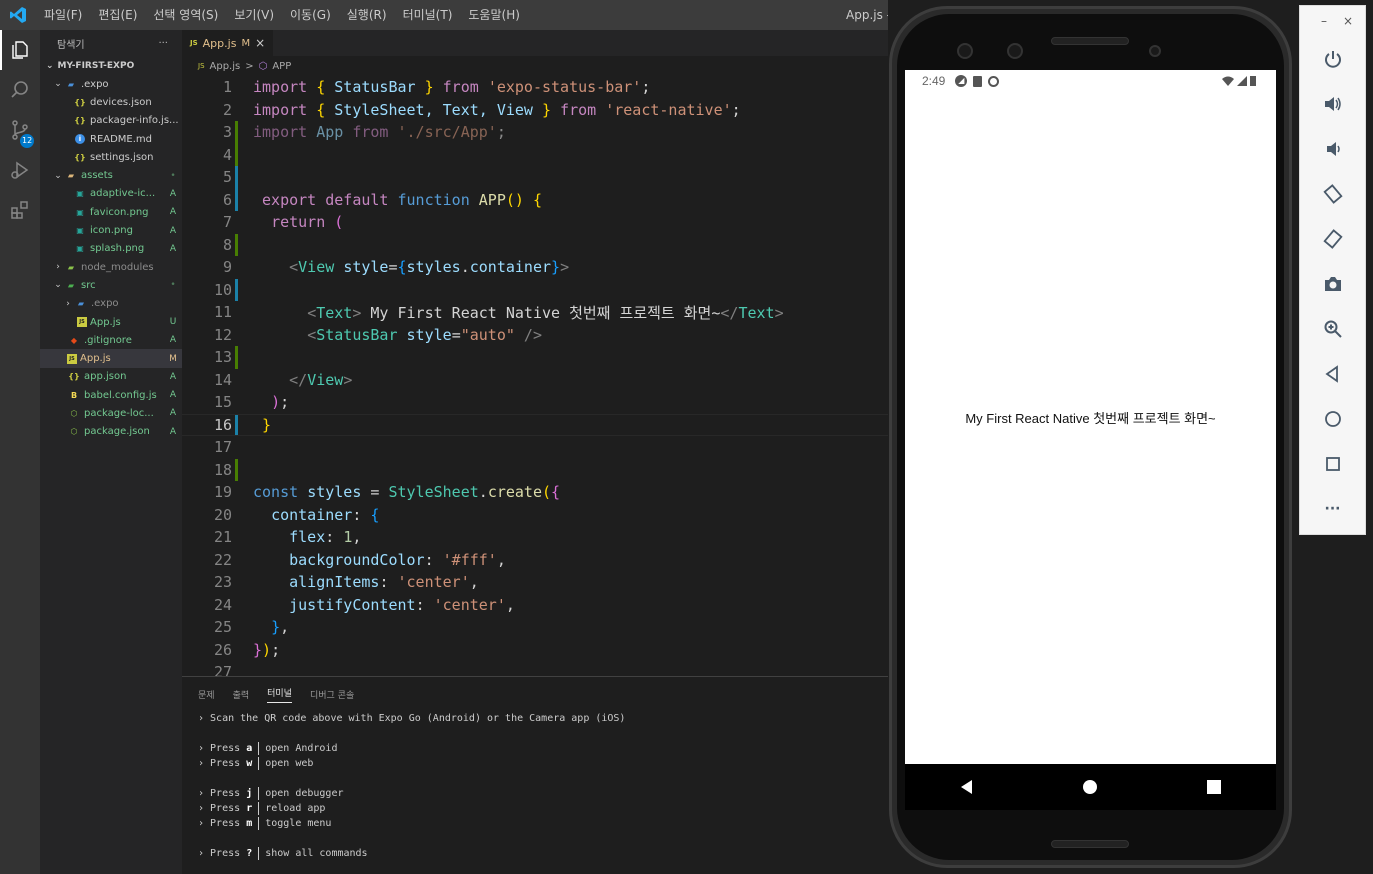  Describe the element at coordinates (111, 267) in the screenshot. I see `tree-folder-node-modules: › ▰ node_modules` at that location.